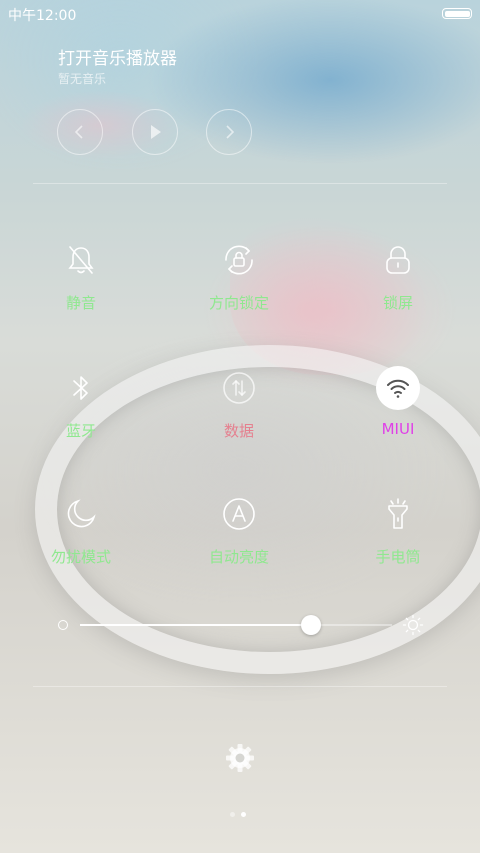  What do you see at coordinates (240, 758) in the screenshot?
I see `gear-icon` at bounding box center [240, 758].